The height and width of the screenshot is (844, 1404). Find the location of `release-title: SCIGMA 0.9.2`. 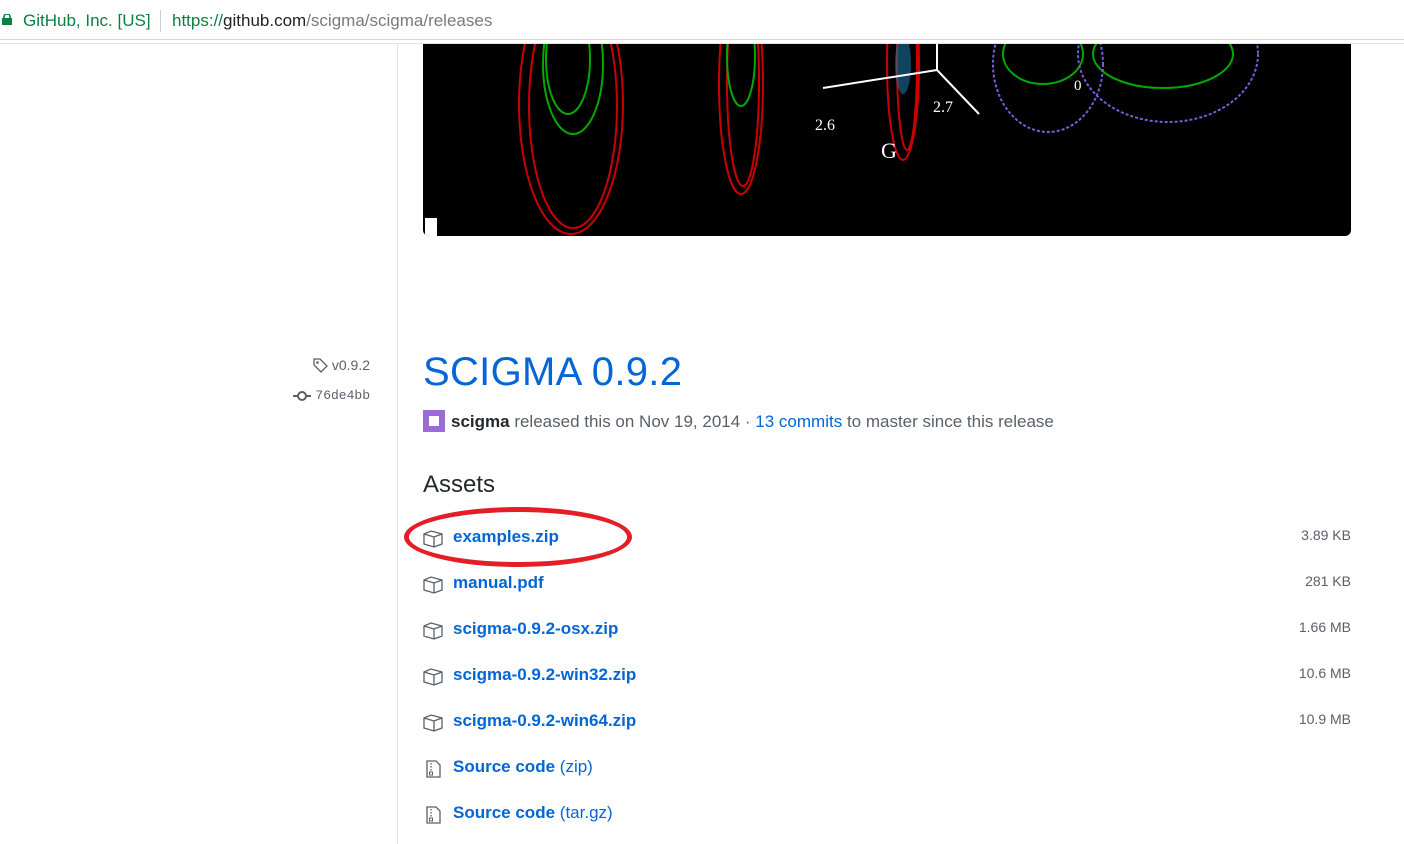

release-title: SCIGMA 0.9.2 is located at coordinates (552, 372).